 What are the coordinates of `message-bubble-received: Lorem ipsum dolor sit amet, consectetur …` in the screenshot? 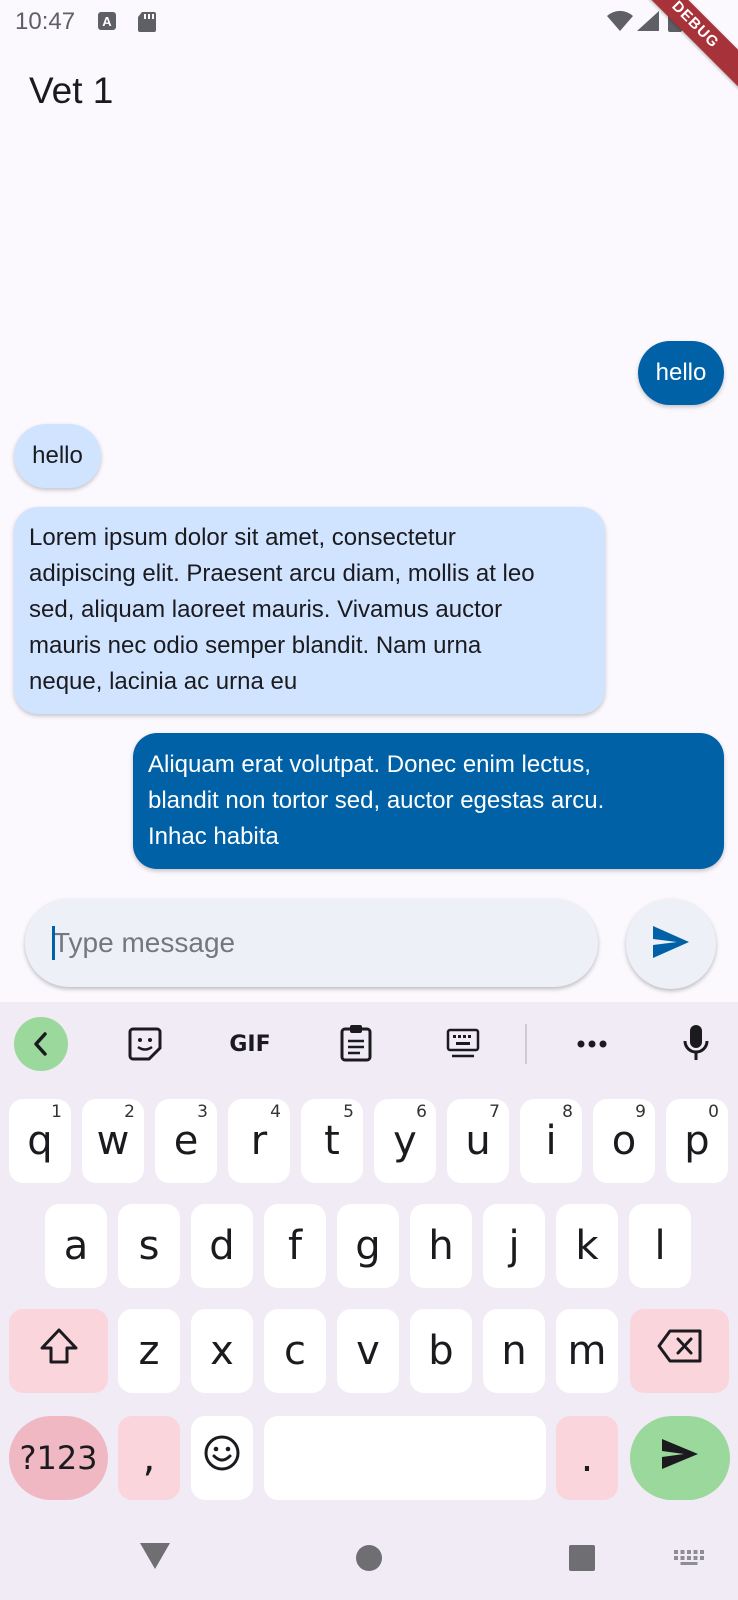 It's located at (309, 610).